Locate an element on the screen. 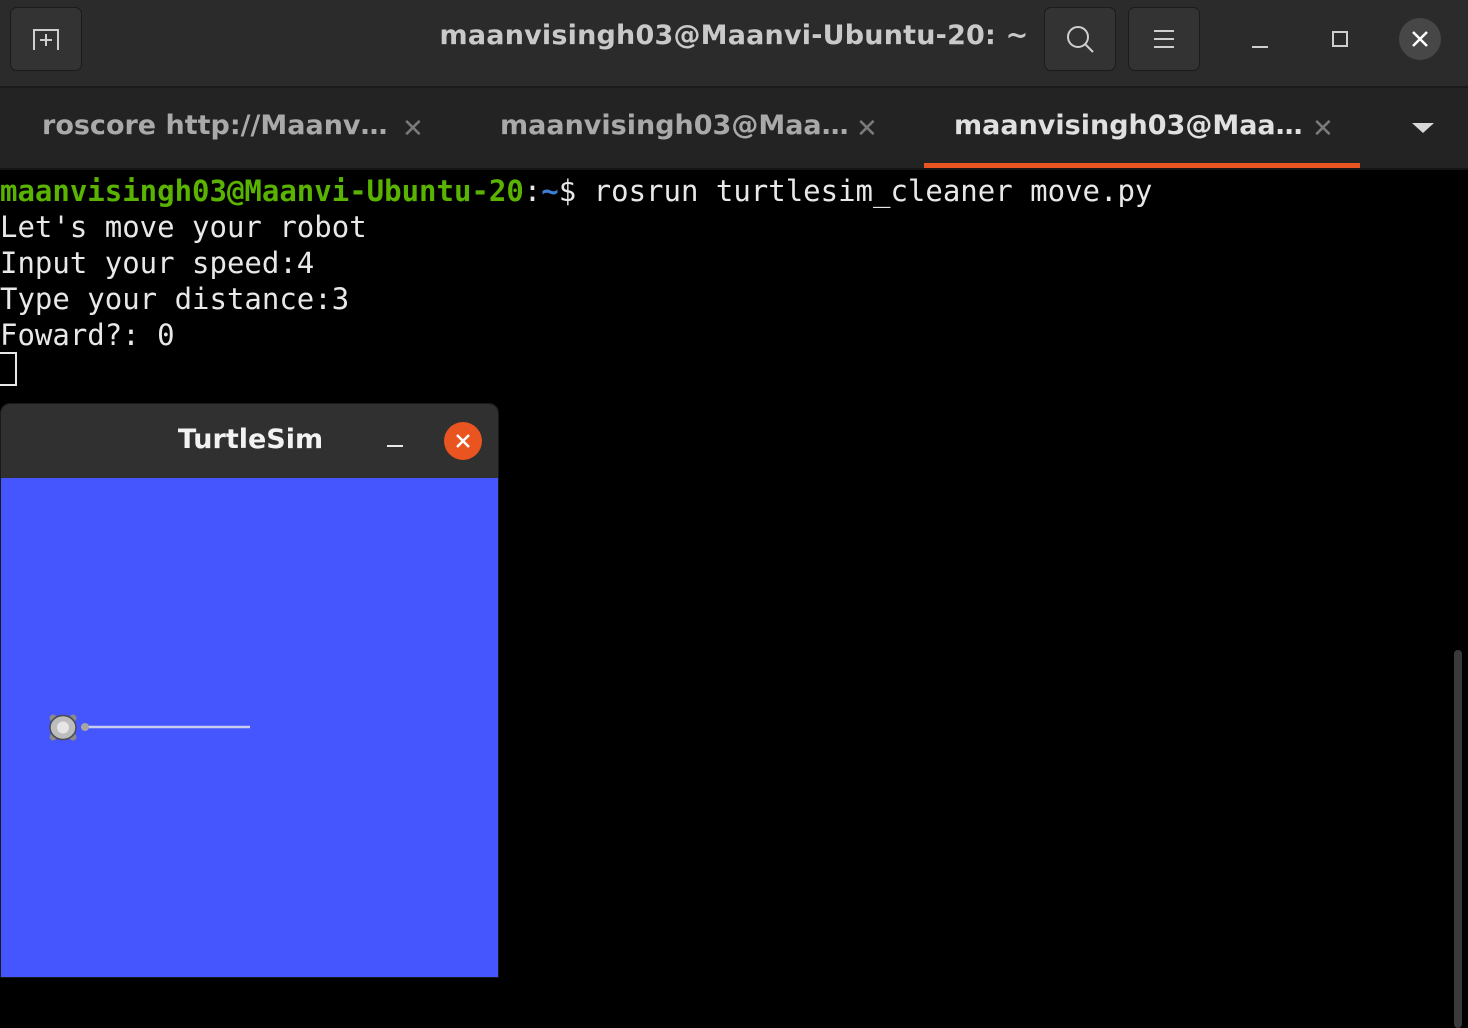 This screenshot has height=1028, width=1468. turtlesim-title: TurtleSim is located at coordinates (250, 439).